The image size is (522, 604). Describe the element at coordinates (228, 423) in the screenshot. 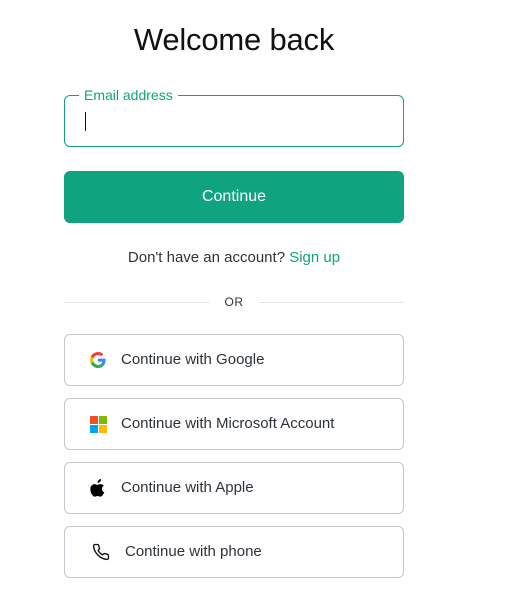

I see `microsoft-button-label: Continue with Microsoft Account` at that location.